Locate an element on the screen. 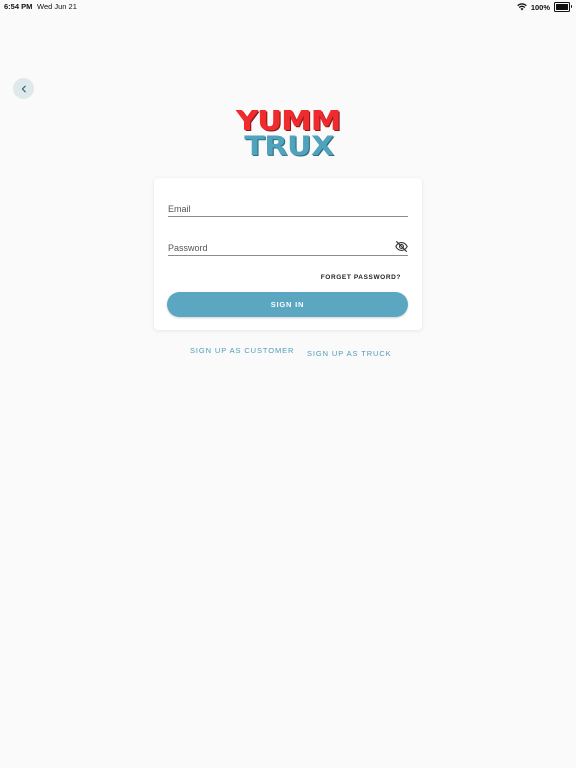 This screenshot has height=768, width=576. back-button is located at coordinates (23, 88).